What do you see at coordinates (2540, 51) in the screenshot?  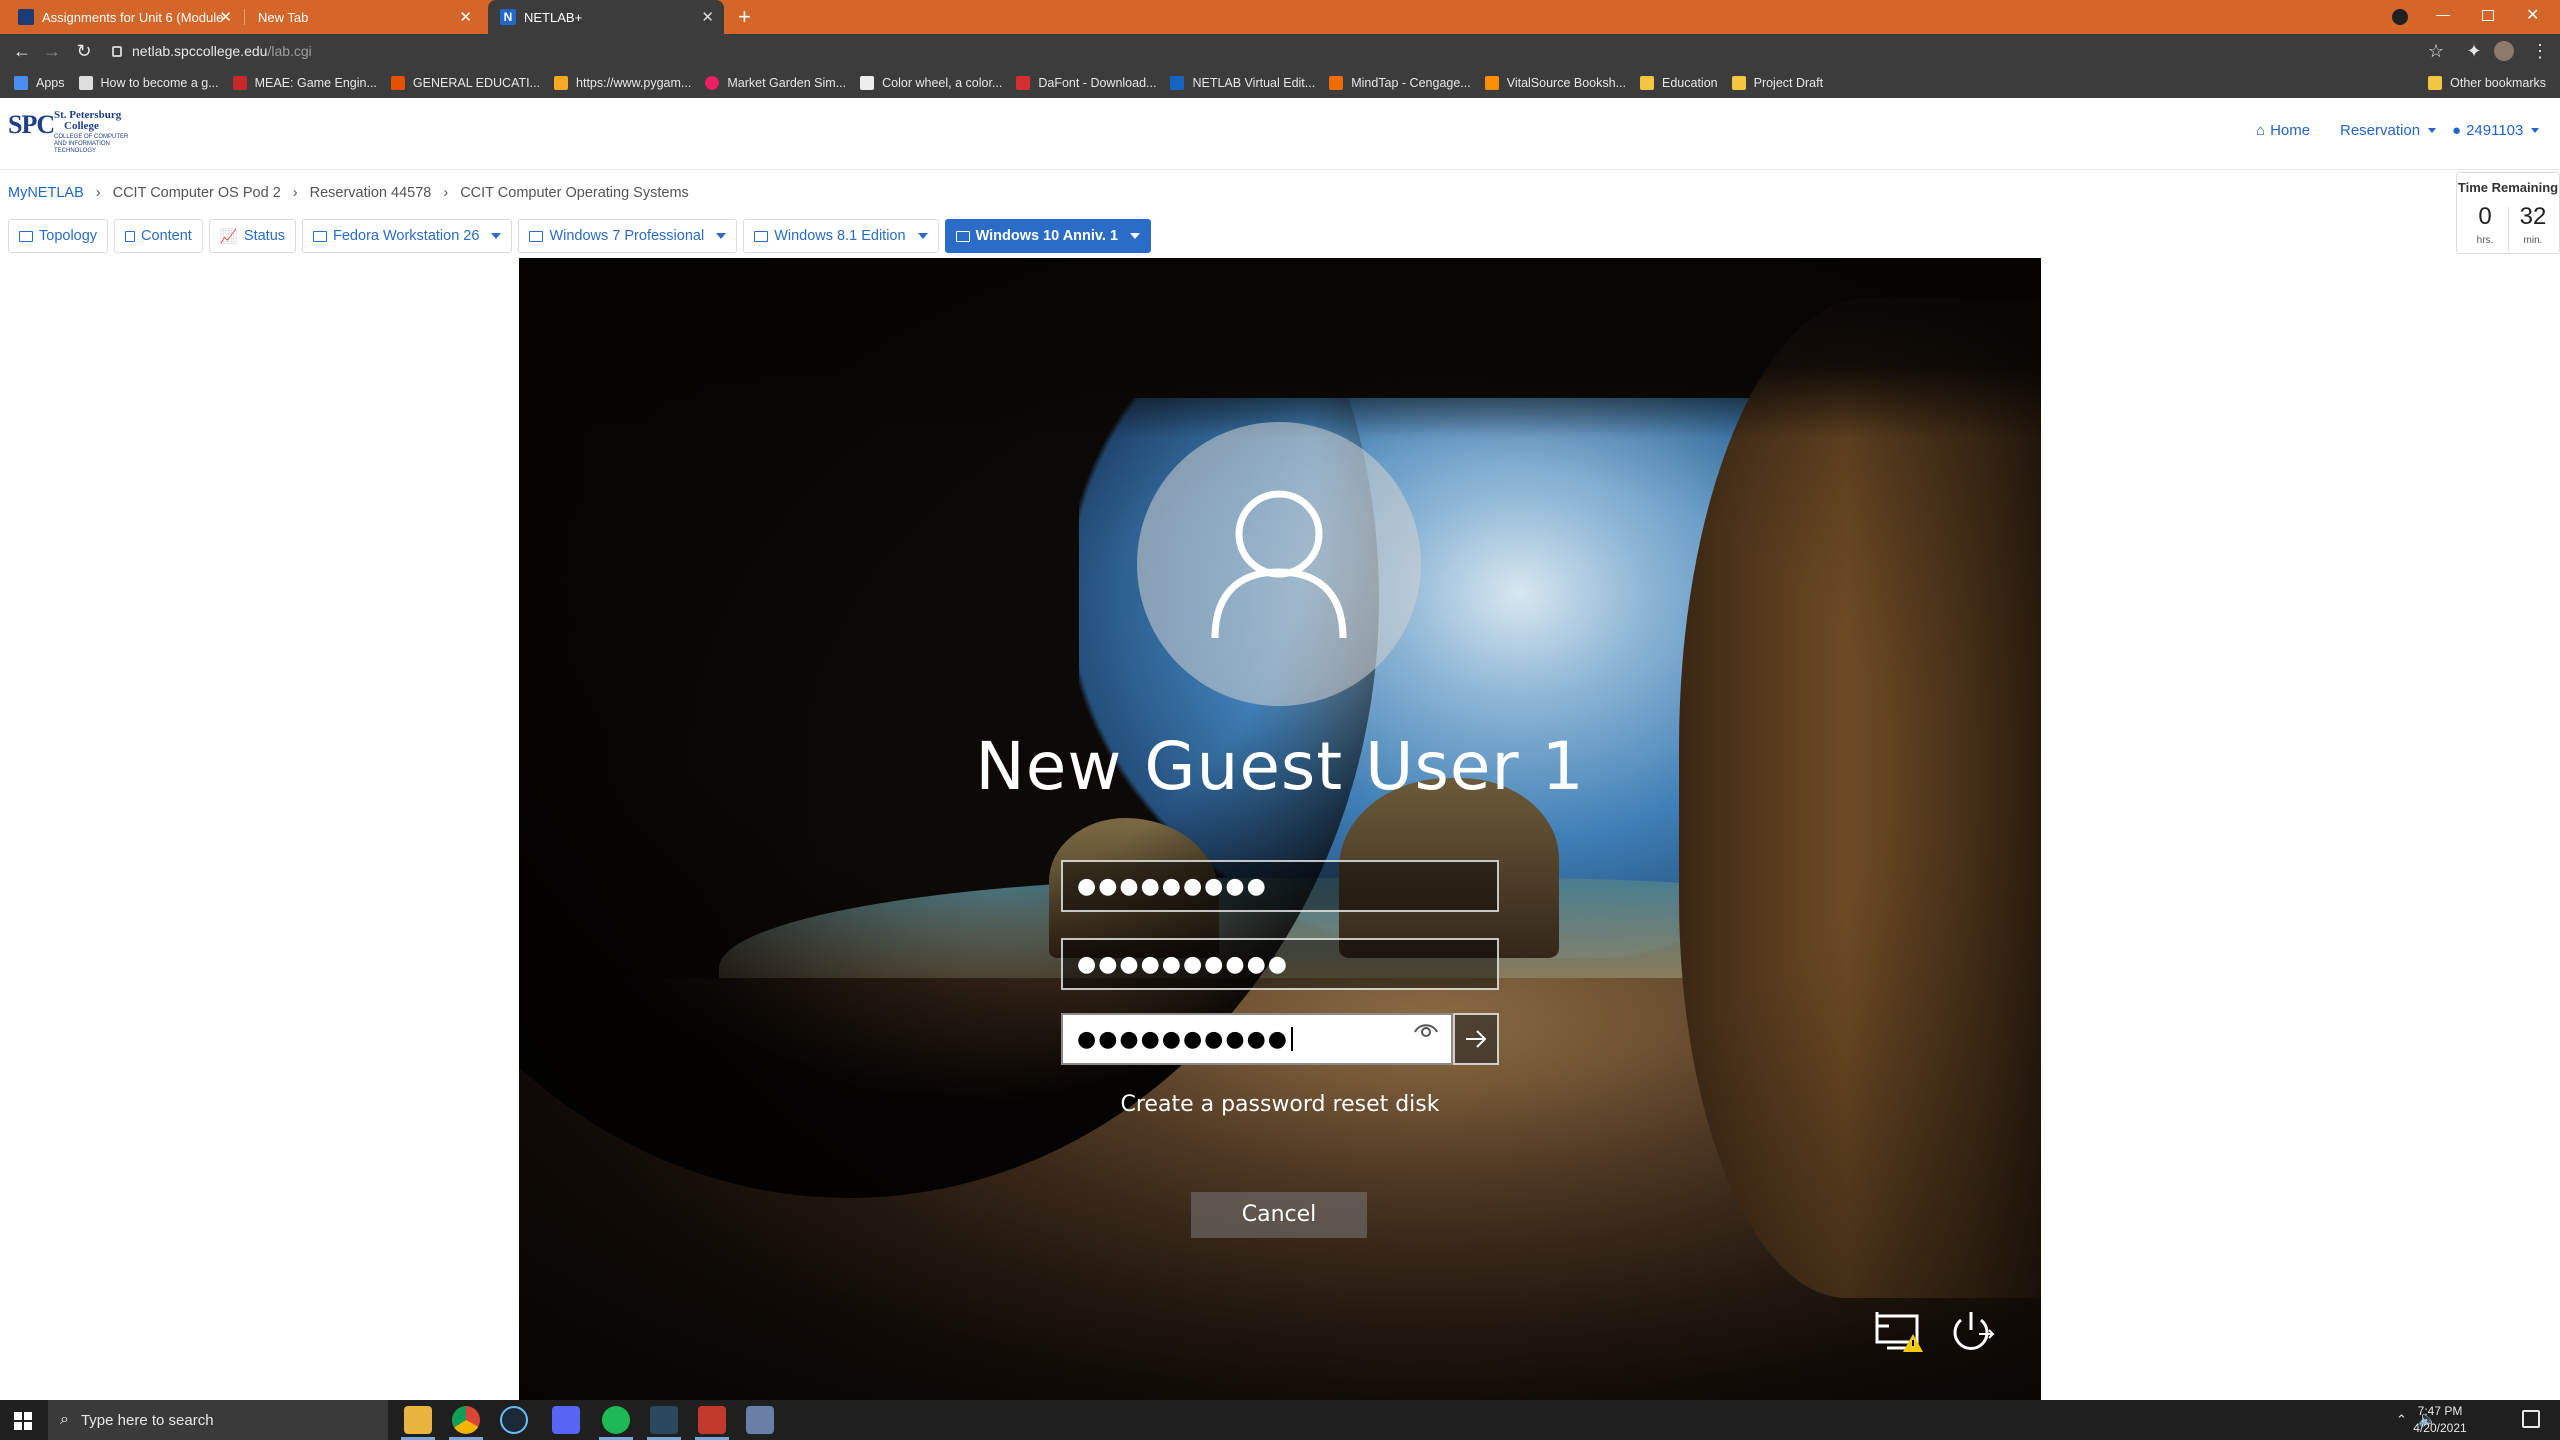 I see `menu-dots-icon: ⋮` at bounding box center [2540, 51].